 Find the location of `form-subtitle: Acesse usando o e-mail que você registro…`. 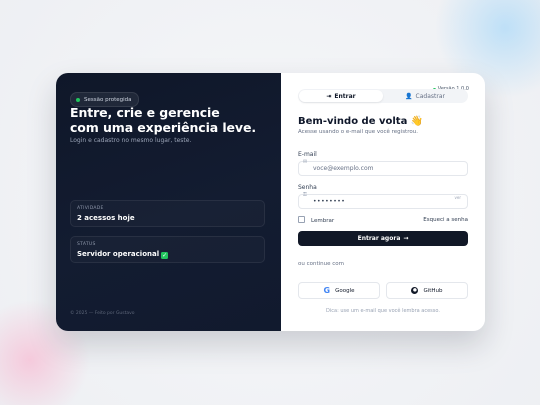

form-subtitle: Acesse usando o e-mail que você registro… is located at coordinates (358, 132).